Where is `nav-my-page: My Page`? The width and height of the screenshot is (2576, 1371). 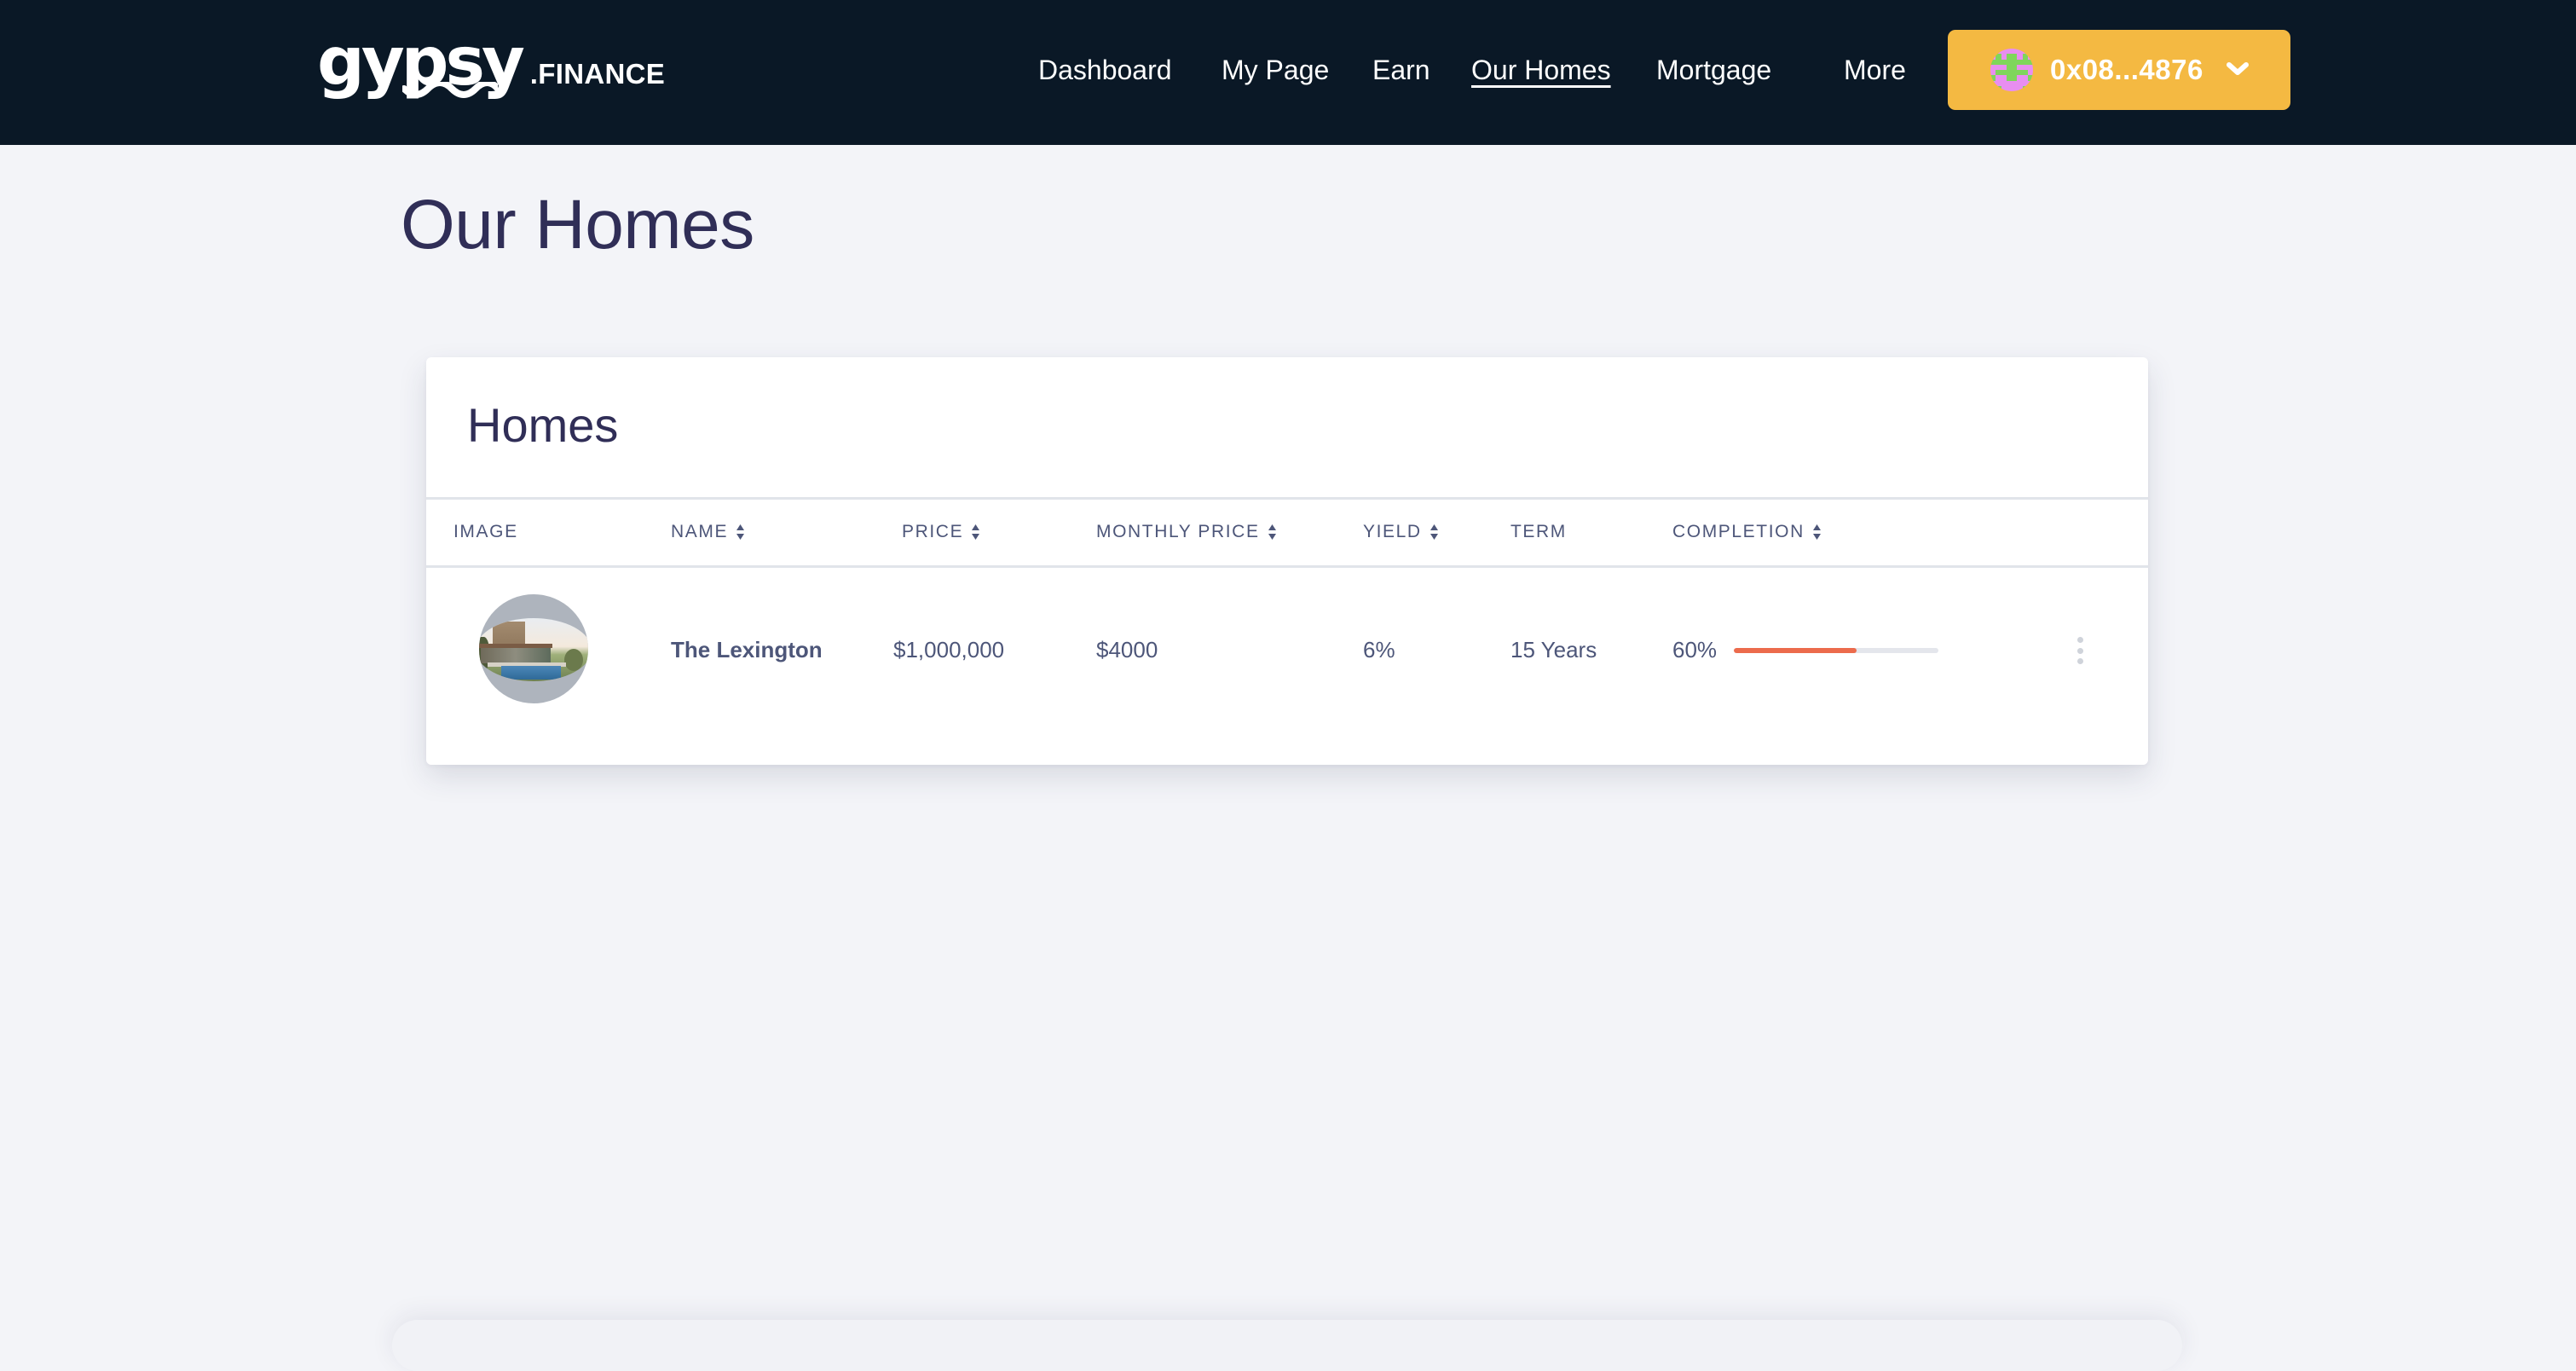
nav-my-page: My Page is located at coordinates (1275, 70).